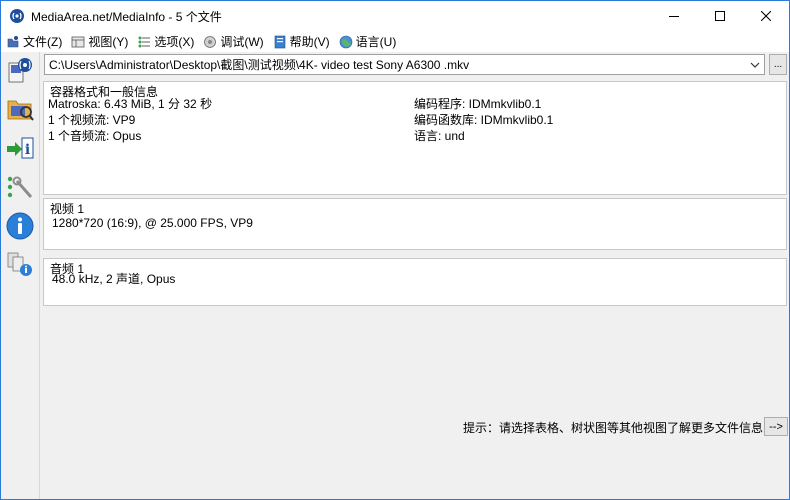 The height and width of the screenshot is (500, 790). I want to click on knowledge-icon, so click(19, 264).